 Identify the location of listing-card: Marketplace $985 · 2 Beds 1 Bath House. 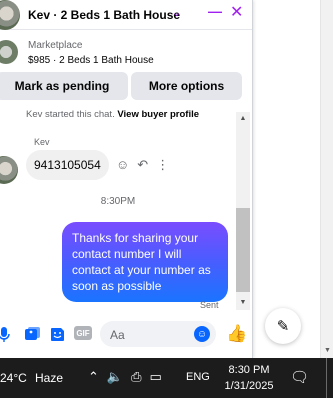
(126, 51).